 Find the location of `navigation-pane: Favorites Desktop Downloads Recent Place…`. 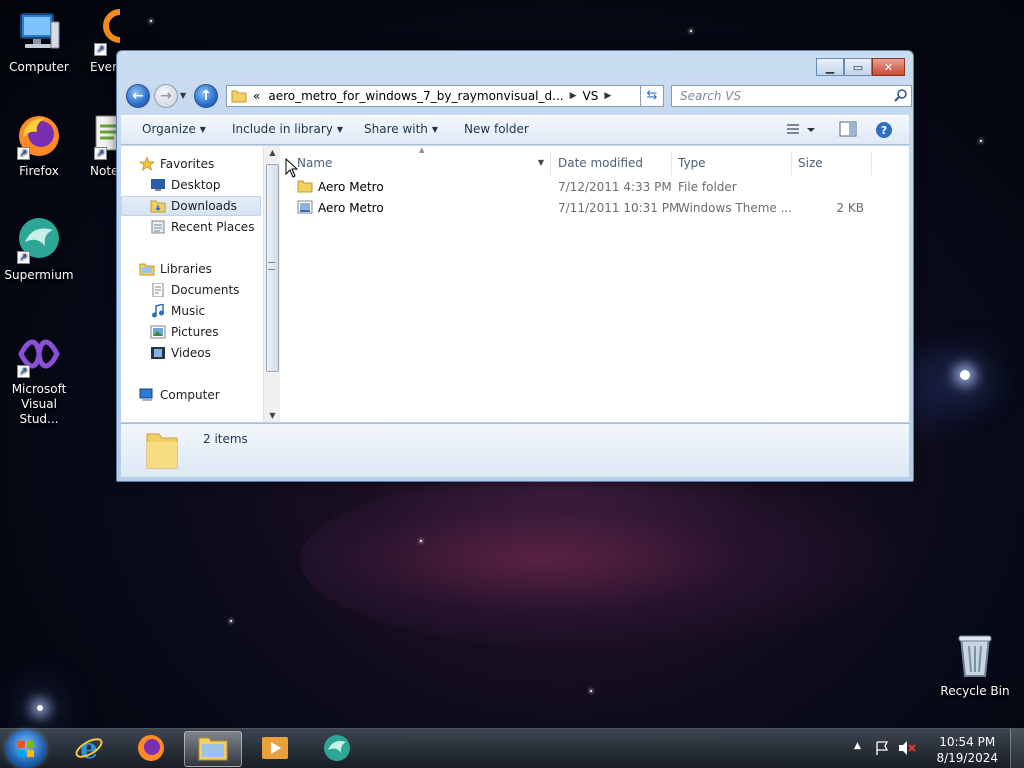

navigation-pane: Favorites Desktop Downloads Recent Place… is located at coordinates (192, 284).